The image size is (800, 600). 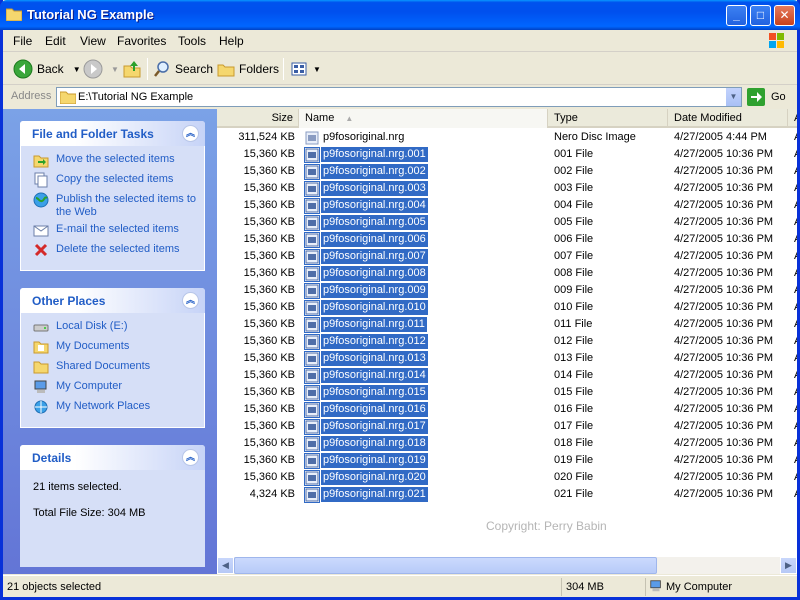 I want to click on column-date: Date Modified, so click(x=728, y=118).